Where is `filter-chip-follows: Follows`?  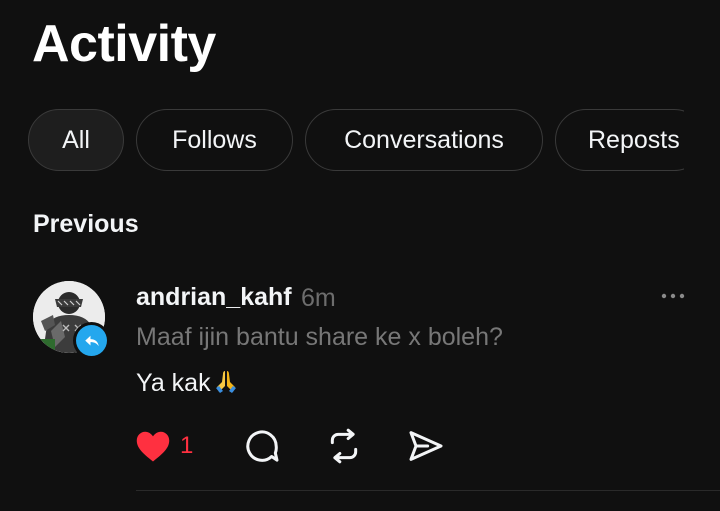
filter-chip-follows: Follows is located at coordinates (214, 140).